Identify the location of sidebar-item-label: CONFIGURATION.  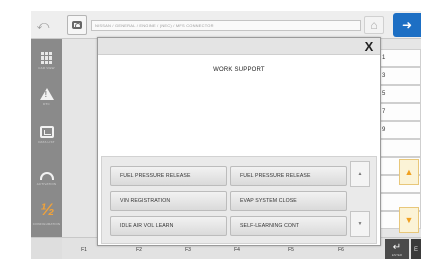
(46, 224).